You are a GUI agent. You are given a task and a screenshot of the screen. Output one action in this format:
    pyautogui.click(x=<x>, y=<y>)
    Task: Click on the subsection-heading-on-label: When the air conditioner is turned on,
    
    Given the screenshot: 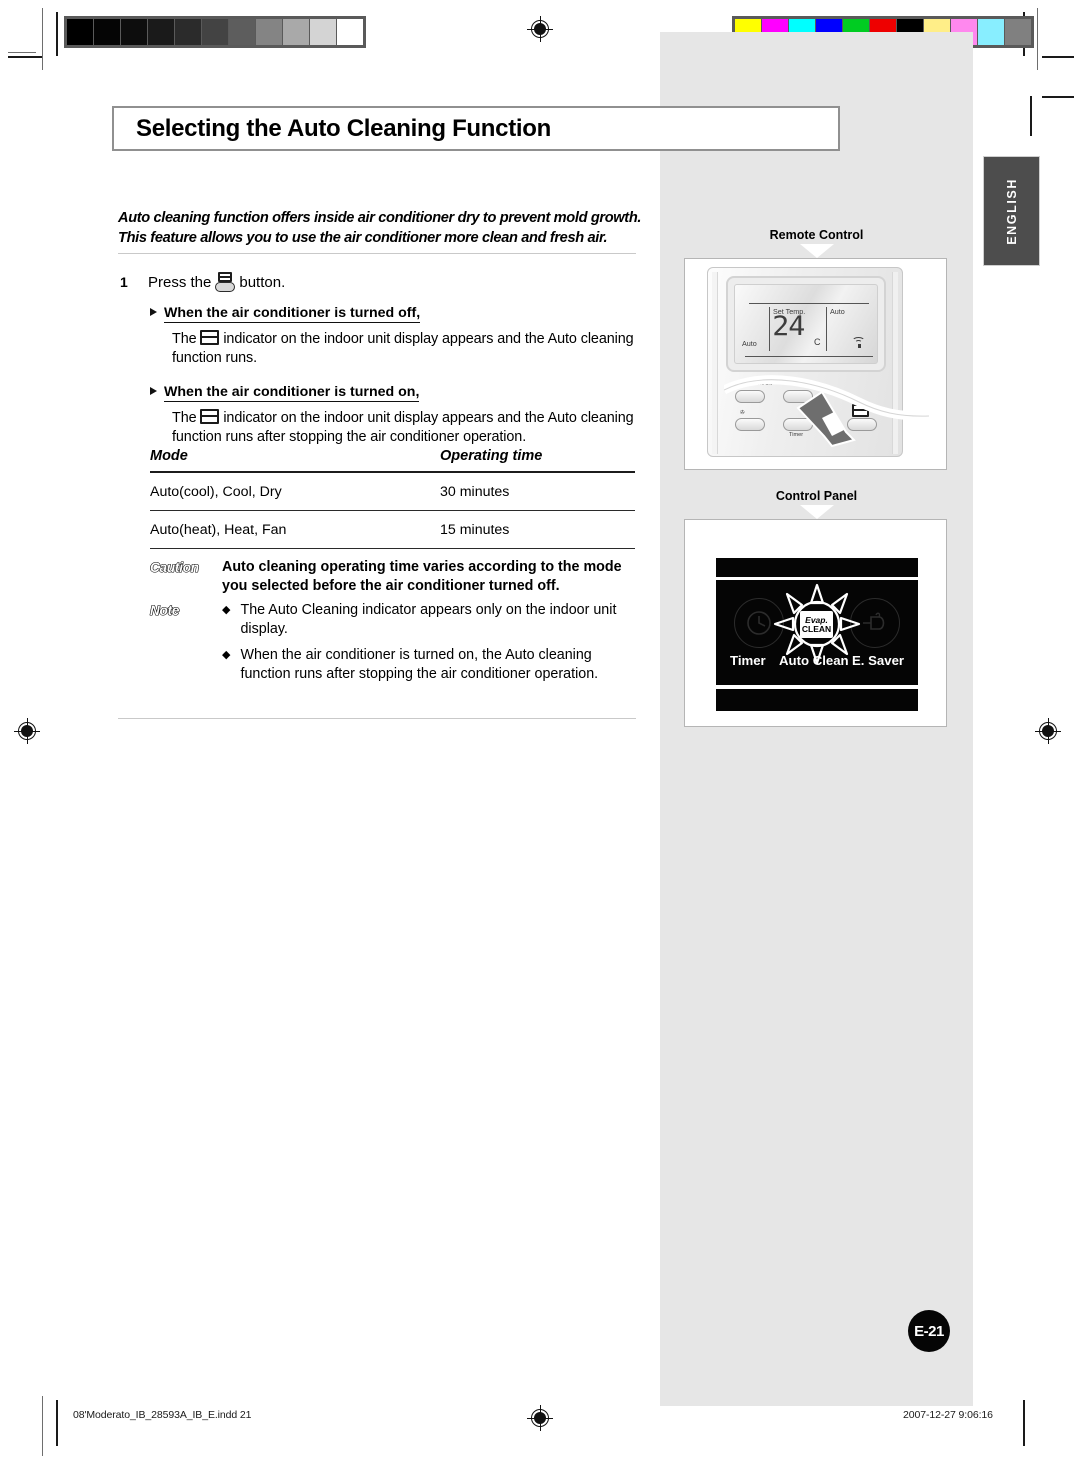 What is the action you would take?
    pyautogui.click(x=292, y=393)
    